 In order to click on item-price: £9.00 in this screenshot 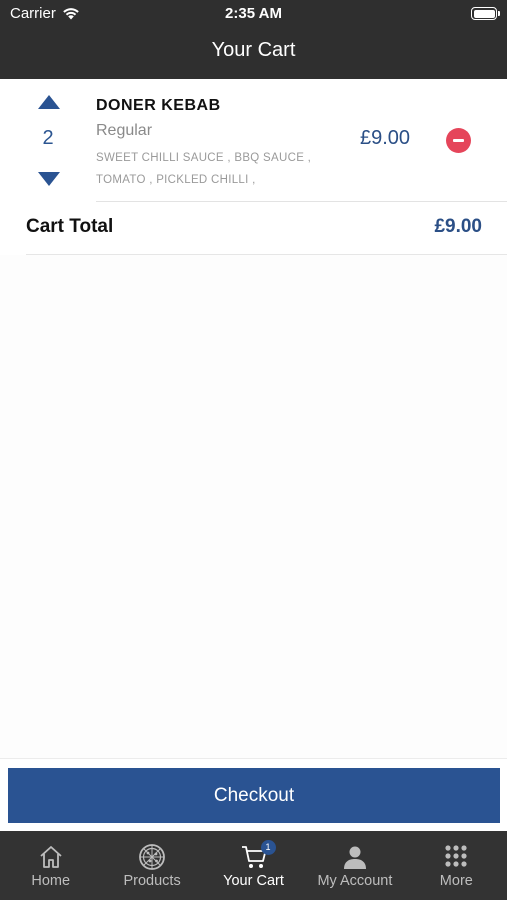, I will do `click(385, 138)`.